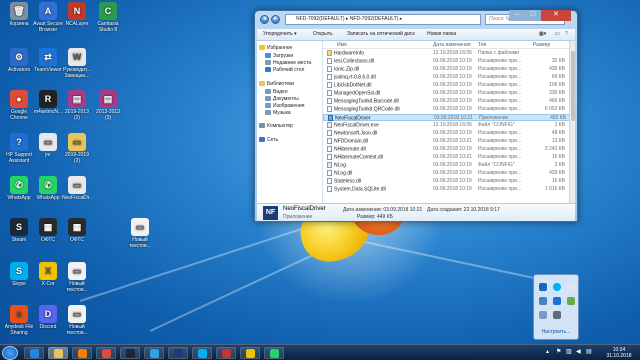 This screenshot has height=360, width=640. What do you see at coordinates (543, 287) in the screenshot?
I see `bluetooth-icon` at bounding box center [543, 287].